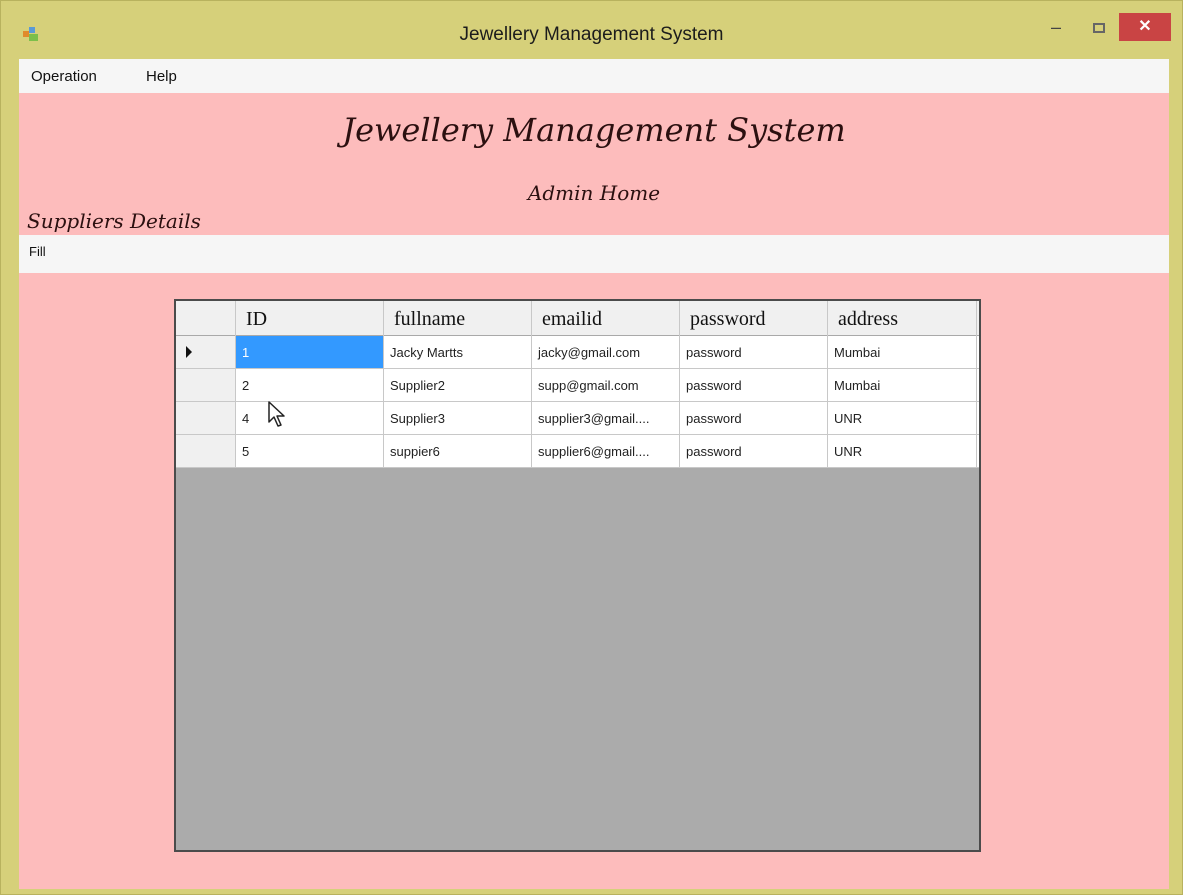 This screenshot has width=1183, height=895. I want to click on tool-strip: Fill, so click(594, 254).